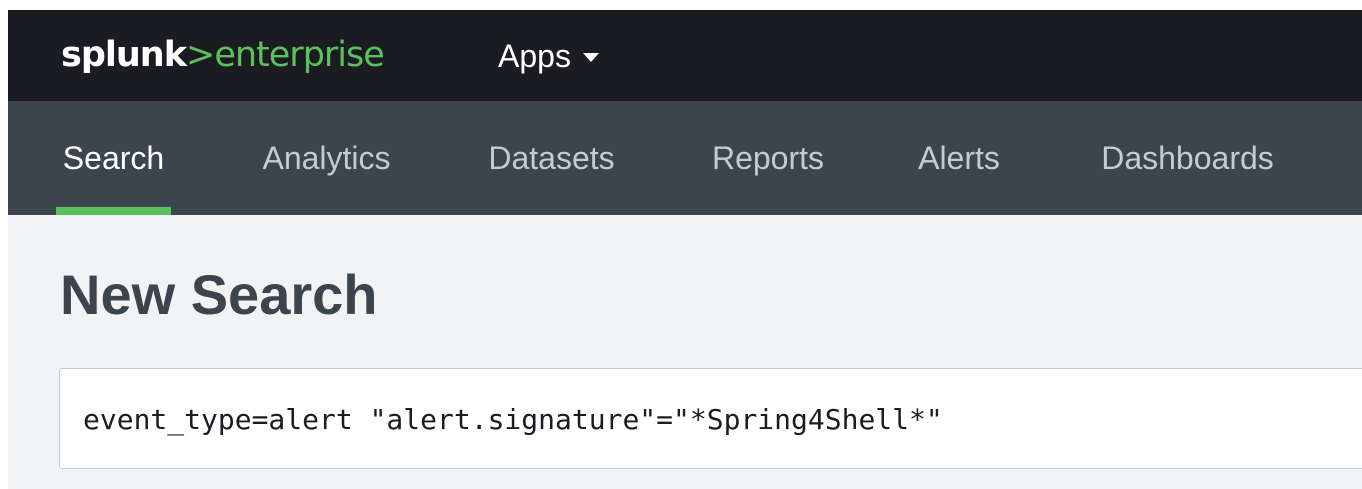  What do you see at coordinates (299, 55) in the screenshot?
I see `logo-product-text: enterprise` at bounding box center [299, 55].